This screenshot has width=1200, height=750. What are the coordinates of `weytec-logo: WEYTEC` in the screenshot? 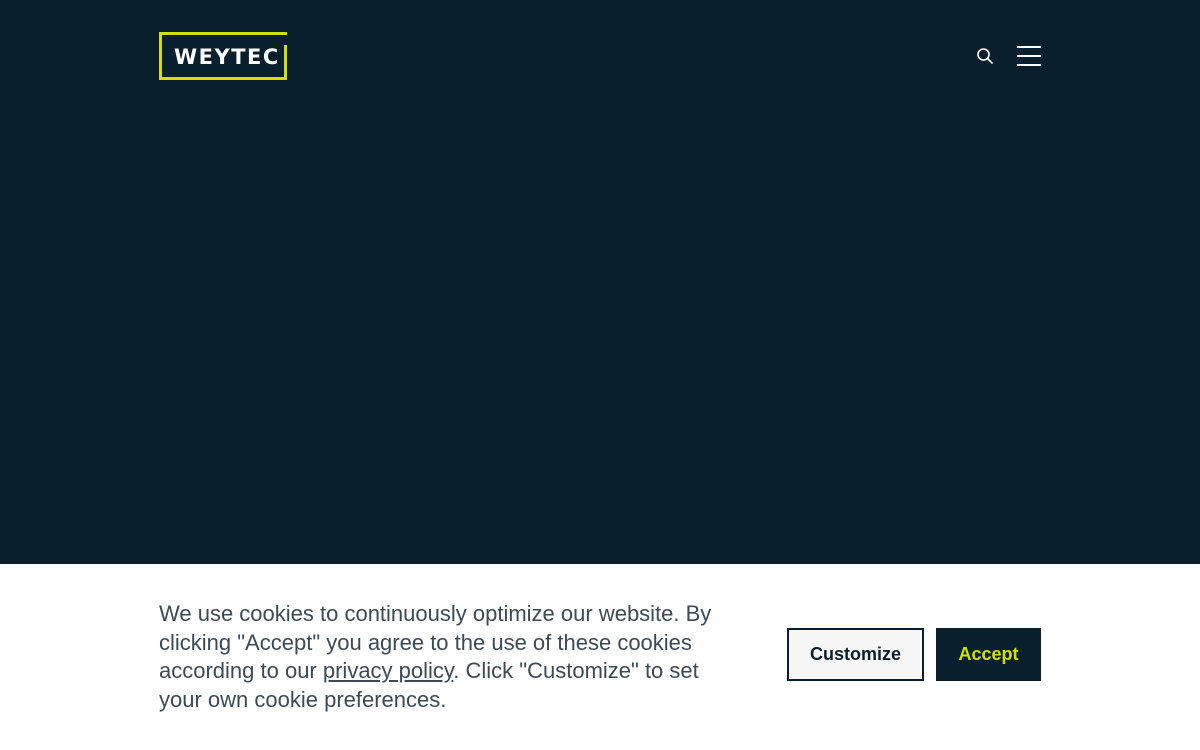 It's located at (223, 56).